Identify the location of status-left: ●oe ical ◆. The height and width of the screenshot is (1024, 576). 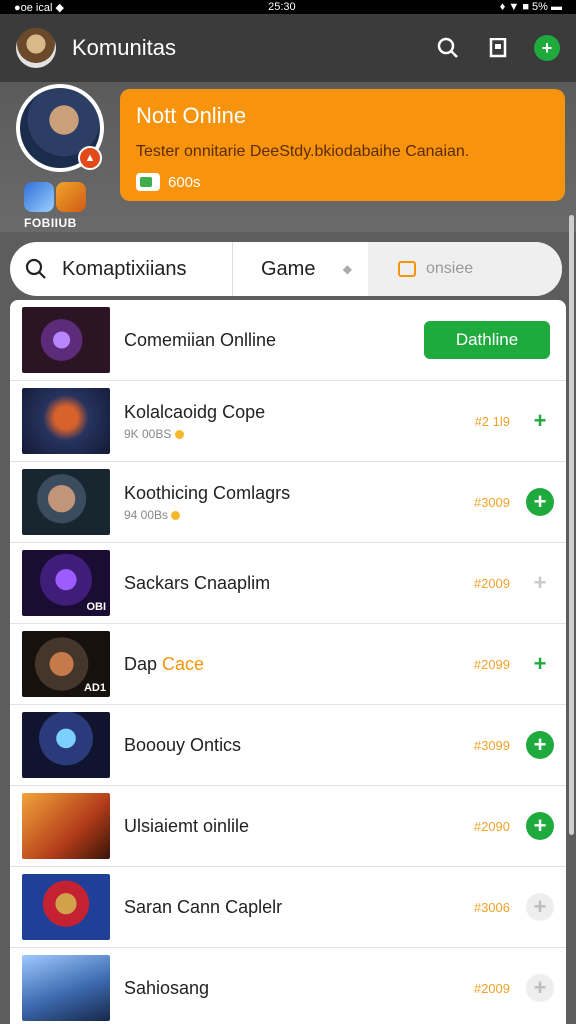
(39, 7).